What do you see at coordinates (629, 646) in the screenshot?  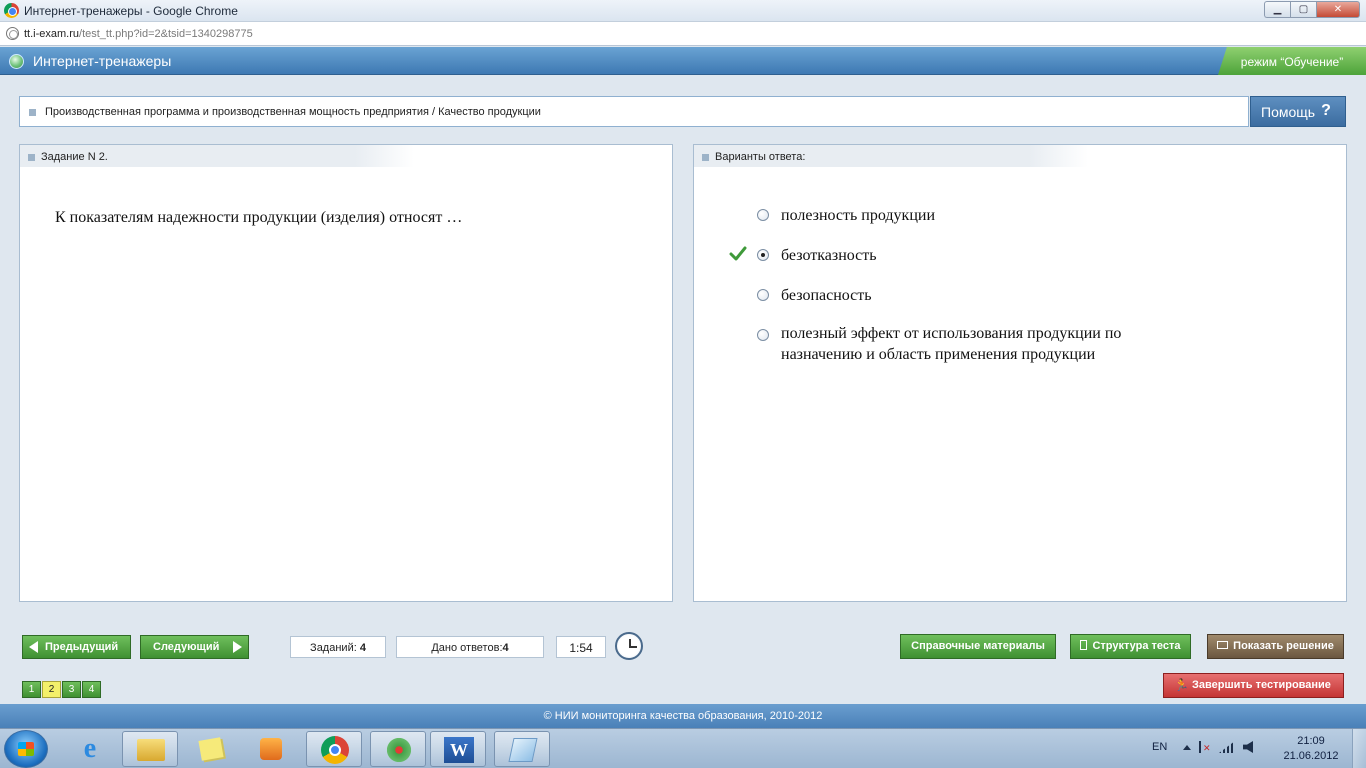 I see `clock-icon` at bounding box center [629, 646].